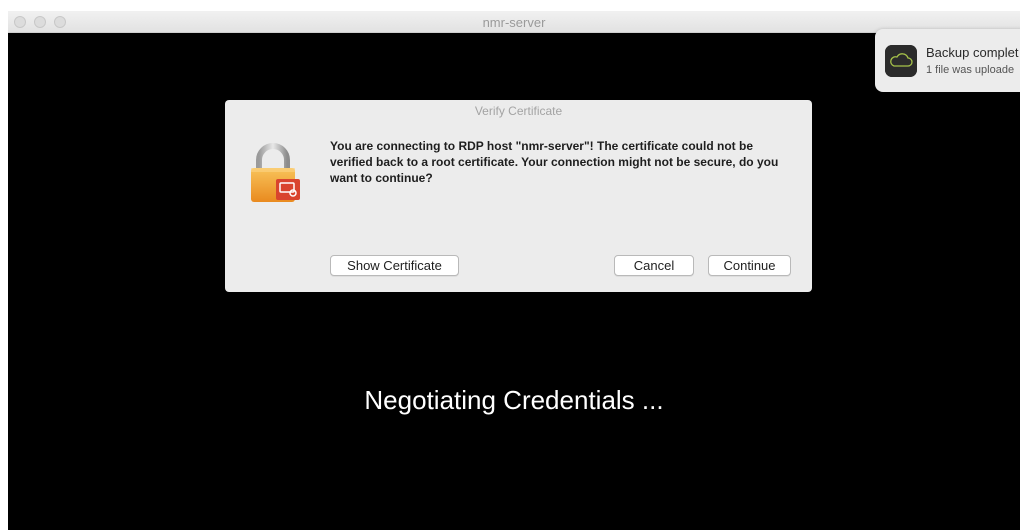  Describe the element at coordinates (970, 70) in the screenshot. I see `notification-body: 1 file was uploade` at that location.